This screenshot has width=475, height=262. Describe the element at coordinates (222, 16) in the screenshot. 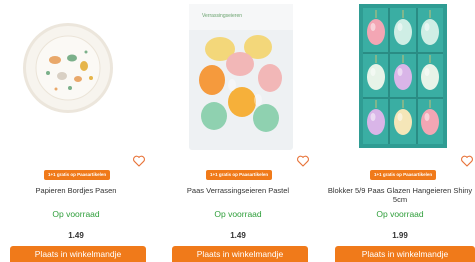

I see `package-label: Verrassingseieren` at that location.